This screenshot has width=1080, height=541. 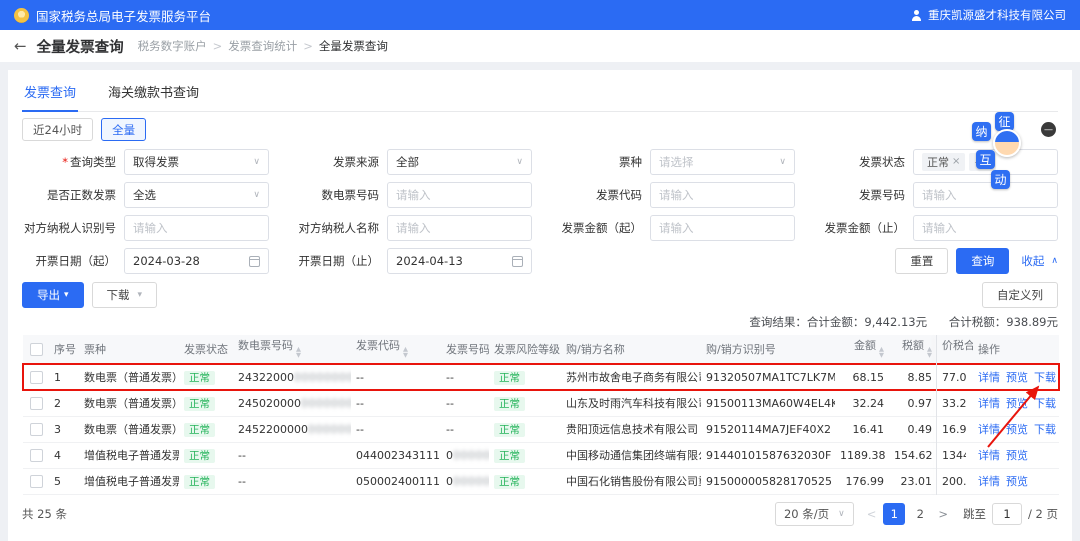 I want to click on platform-logo-icon, so click(x=21, y=15).